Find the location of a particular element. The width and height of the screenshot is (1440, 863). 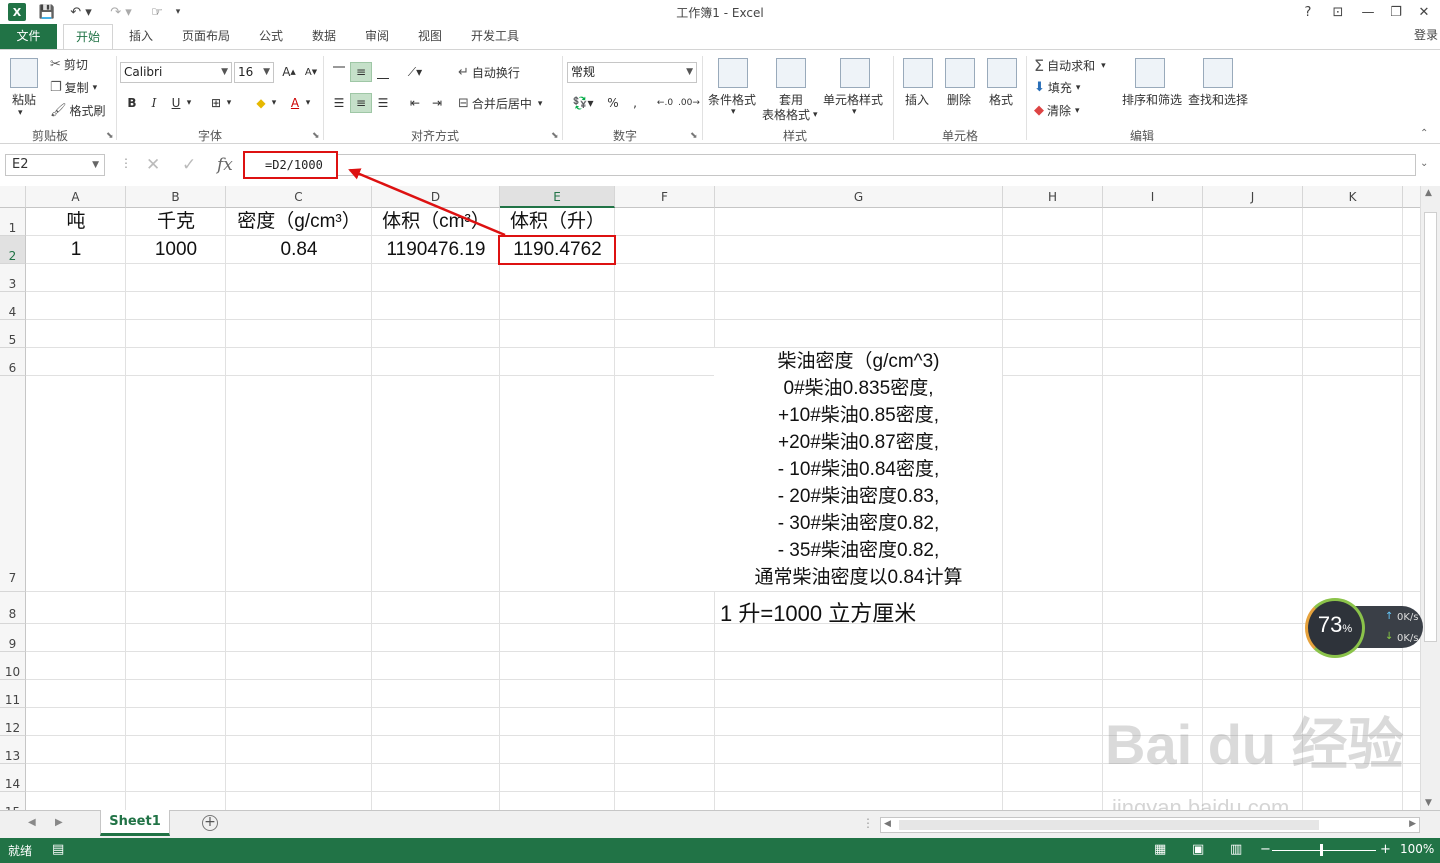

page-layout-view-icon: ▣ is located at coordinates (1198, 849).